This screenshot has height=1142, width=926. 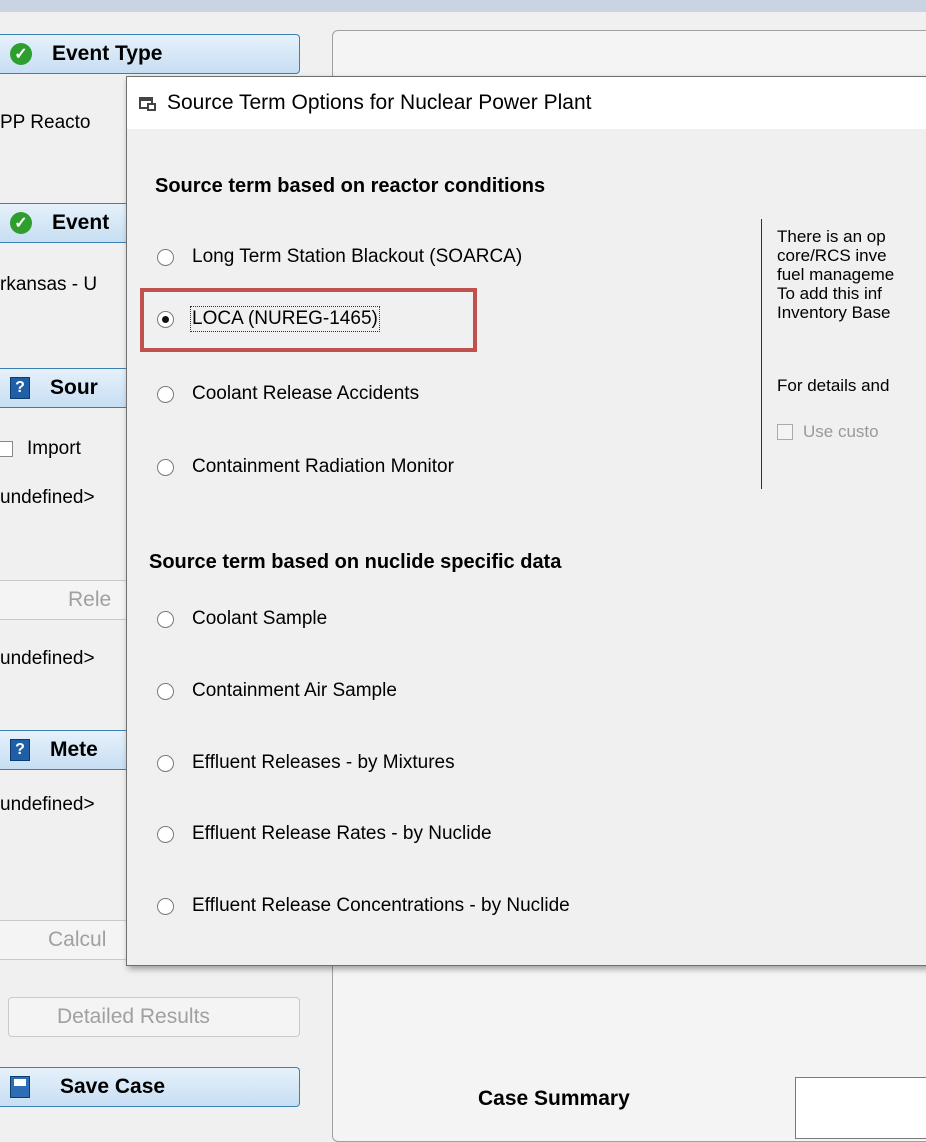 I want to click on radio-option-coolant-release: Coolant Release Accidents, so click(x=288, y=394).